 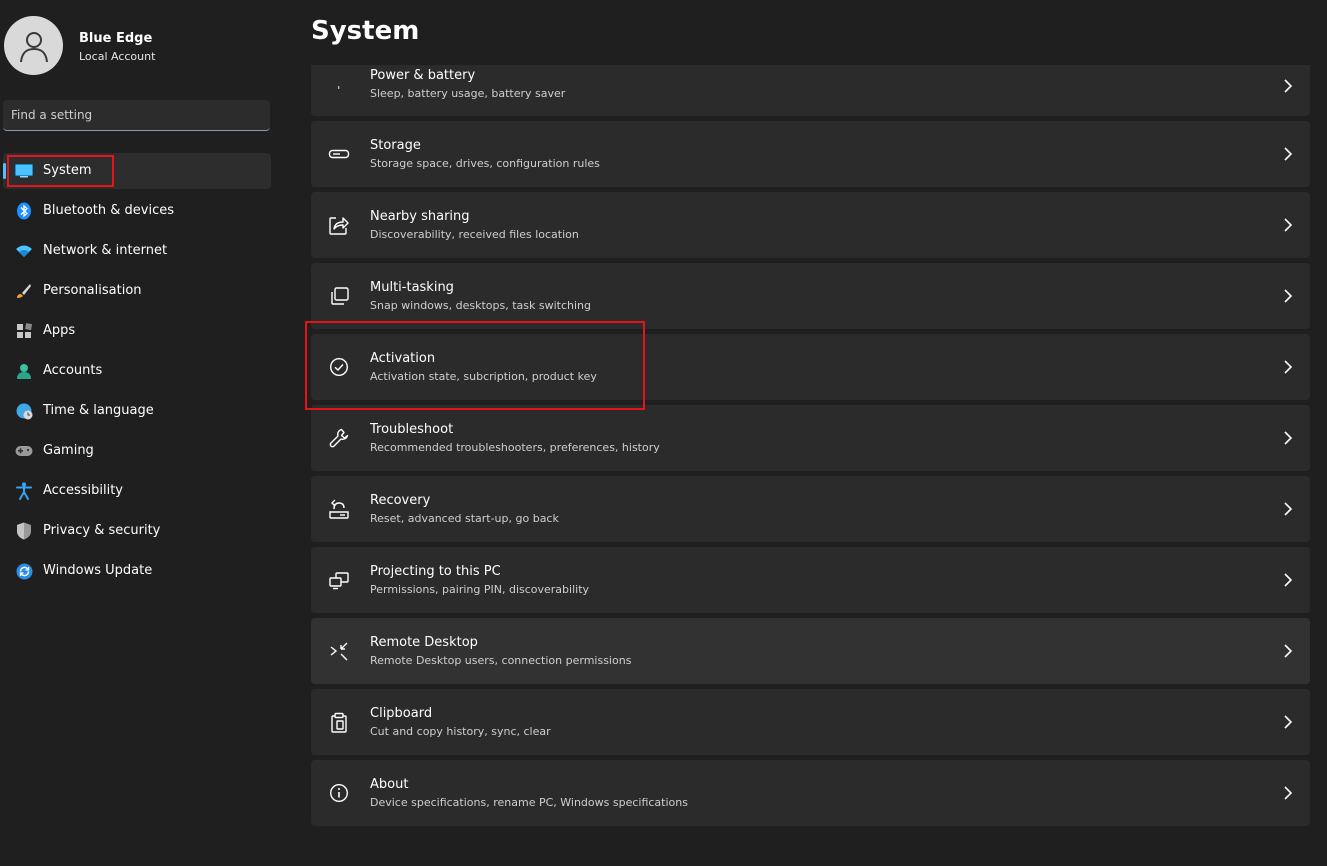 I want to click on sidebar-item-label: Privacy & security, so click(x=102, y=530).